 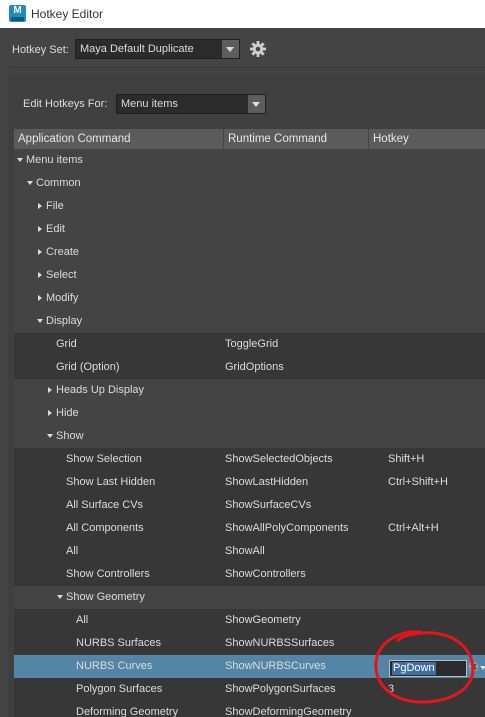 What do you see at coordinates (280, 689) in the screenshot?
I see `runtime-command-label: ShowPolygonSurfaces` at bounding box center [280, 689].